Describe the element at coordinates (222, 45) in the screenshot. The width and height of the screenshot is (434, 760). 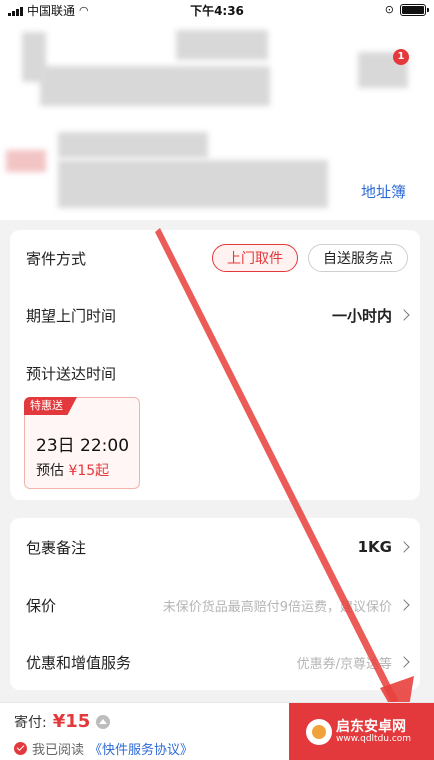
I see `blurred-sender-name` at that location.